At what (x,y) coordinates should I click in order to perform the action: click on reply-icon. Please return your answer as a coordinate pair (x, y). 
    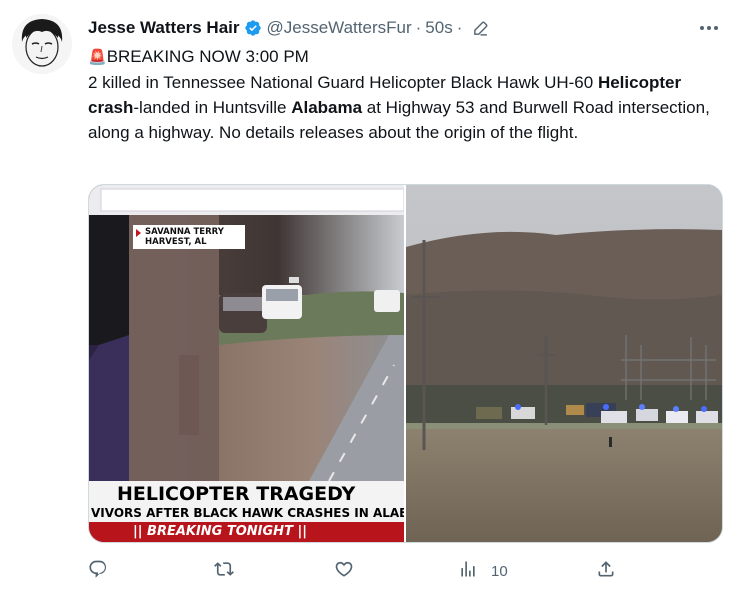
    Looking at the image, I should click on (98, 571).